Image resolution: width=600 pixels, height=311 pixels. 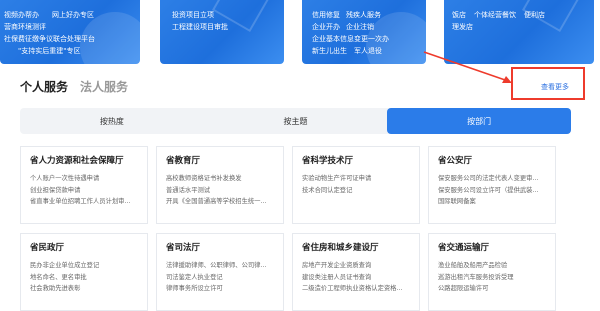 What do you see at coordinates (363, 15) in the screenshot?
I see `banner-link: 残疾人服务` at bounding box center [363, 15].